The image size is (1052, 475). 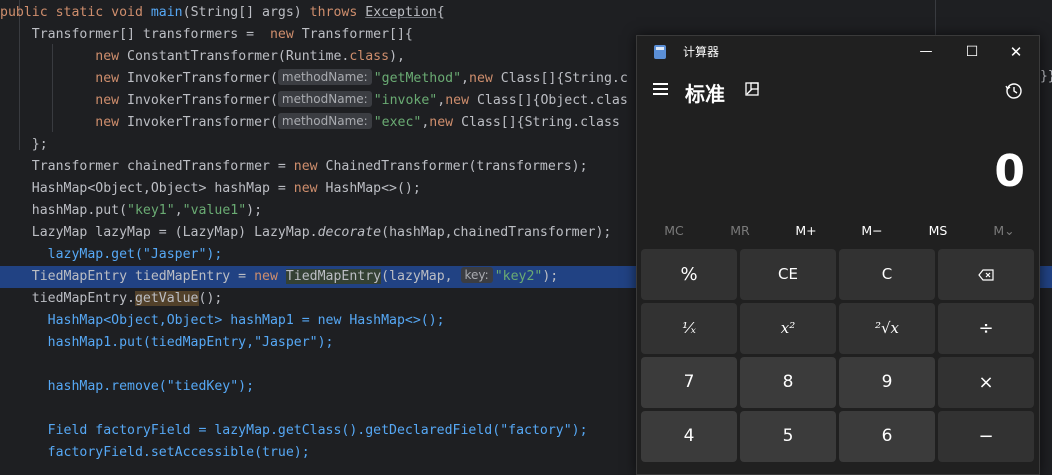 What do you see at coordinates (887, 328) in the screenshot?
I see `square-root-button: ²√x` at bounding box center [887, 328].